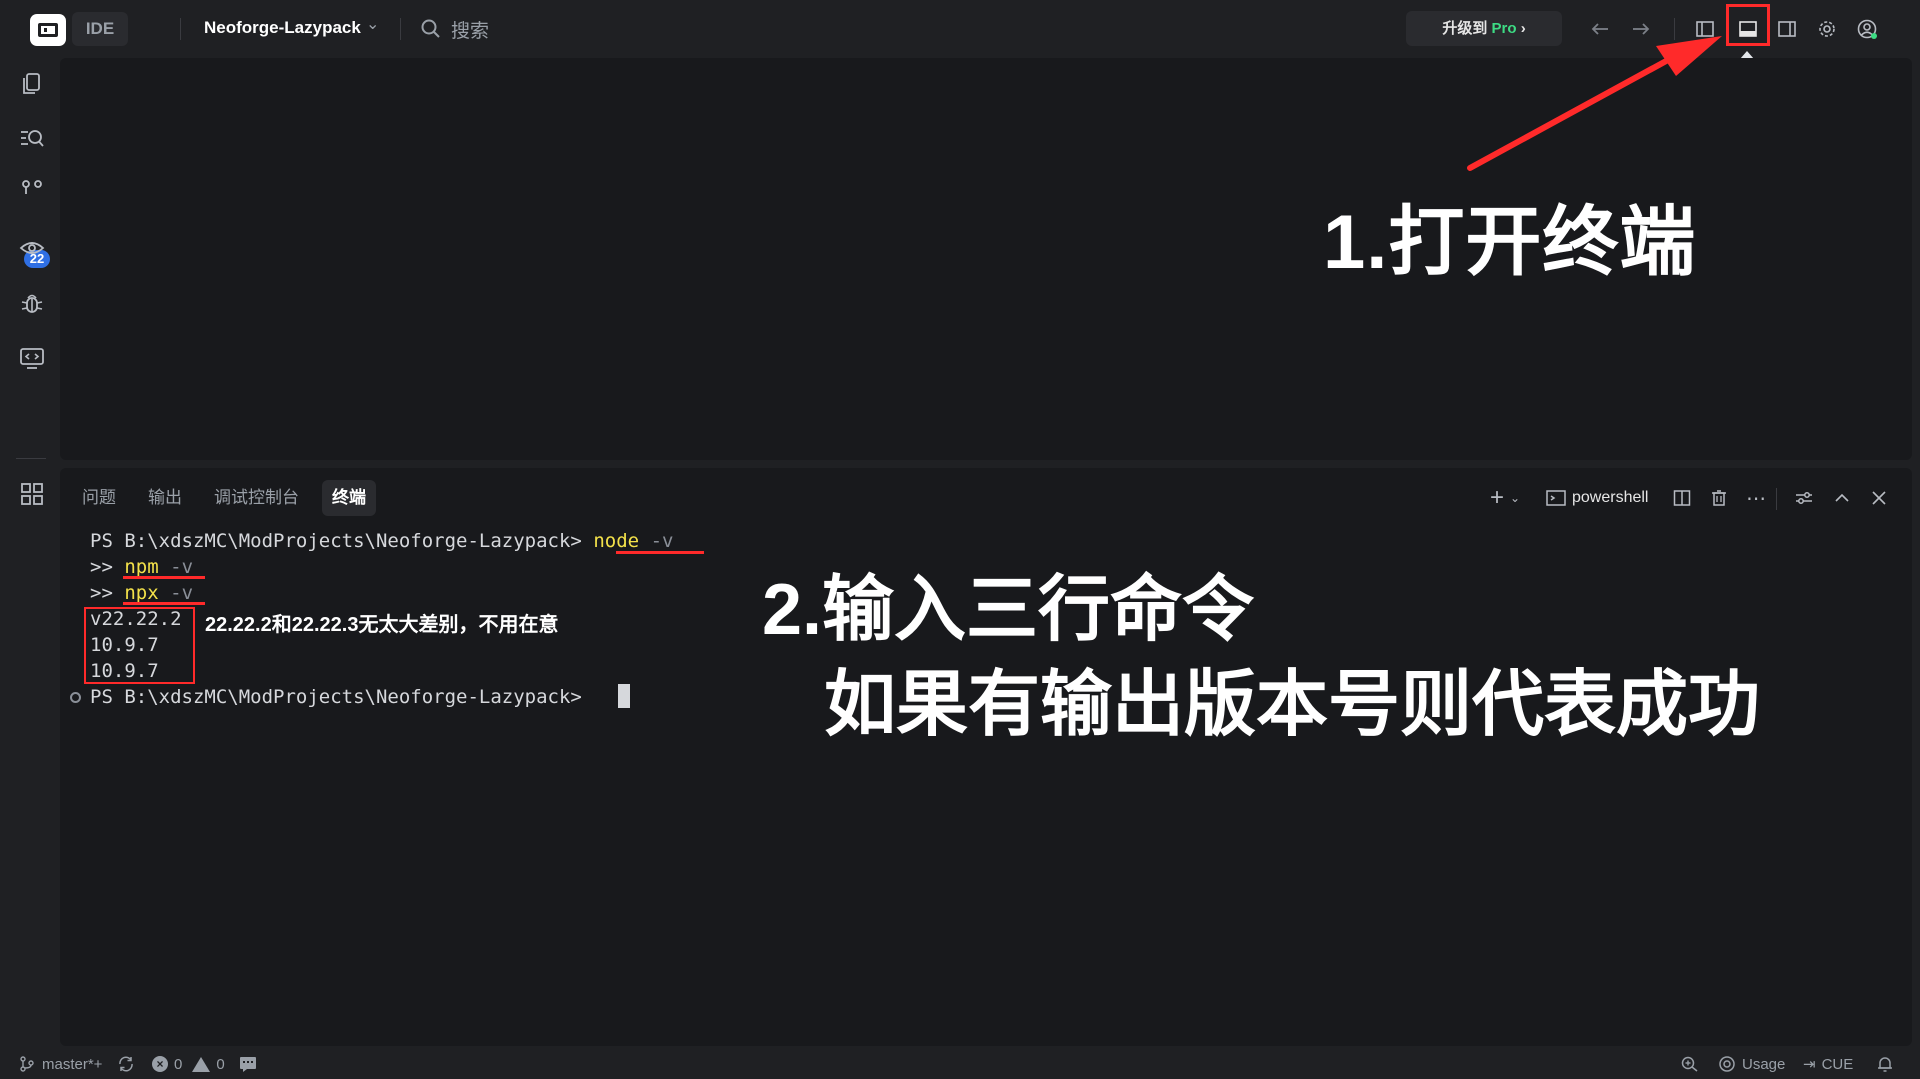  Describe the element at coordinates (1727, 1064) in the screenshot. I see `gauge-icon` at that location.